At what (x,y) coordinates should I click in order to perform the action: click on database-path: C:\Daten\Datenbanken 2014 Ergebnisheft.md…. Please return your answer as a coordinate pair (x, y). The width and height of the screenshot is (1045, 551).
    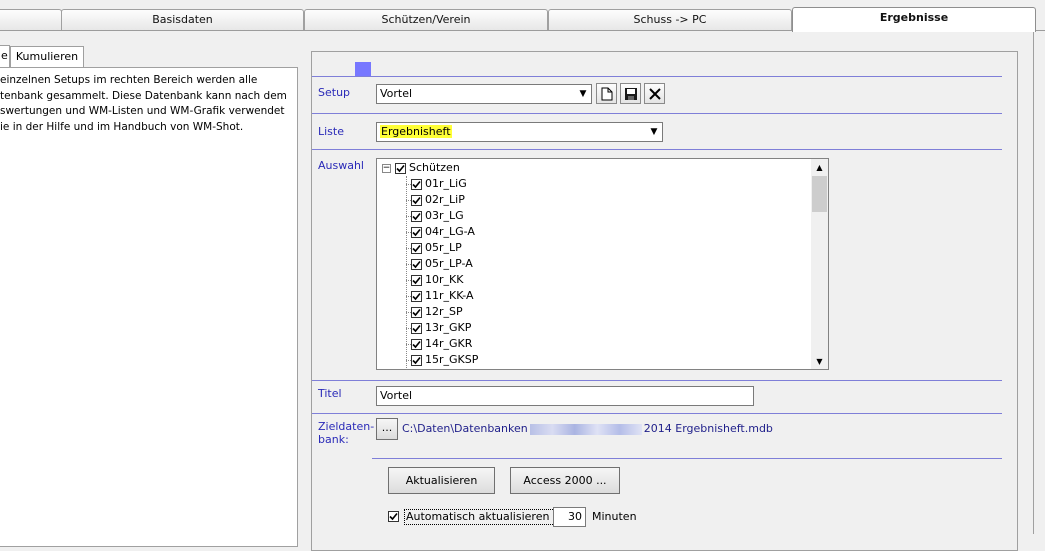
    Looking at the image, I should click on (587, 428).